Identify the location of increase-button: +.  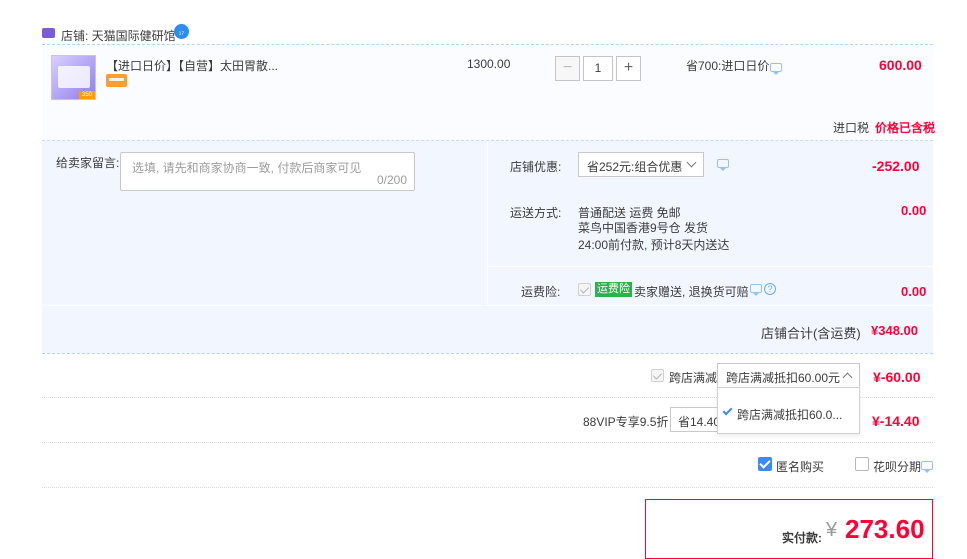
(628, 68).